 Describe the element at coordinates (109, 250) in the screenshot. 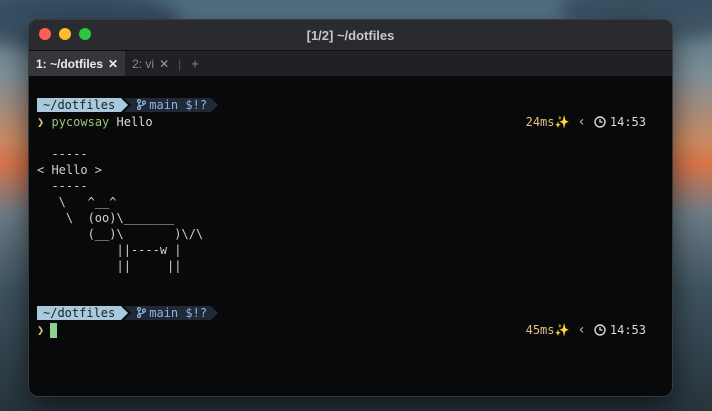

I see `output-line: ||----w |` at that location.